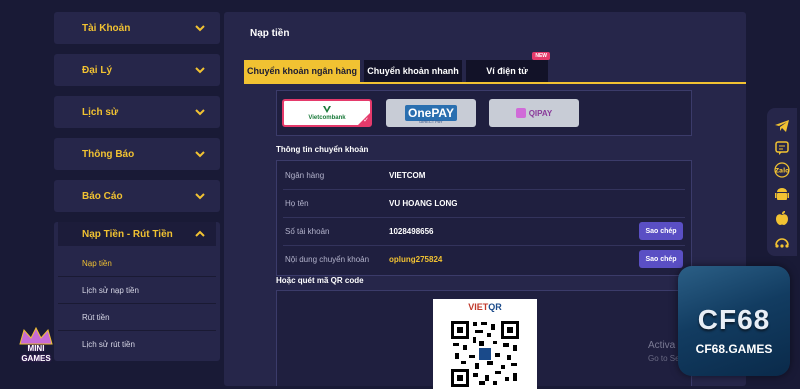  I want to click on sidebar-item-label: Tài Khoản, so click(106, 28).